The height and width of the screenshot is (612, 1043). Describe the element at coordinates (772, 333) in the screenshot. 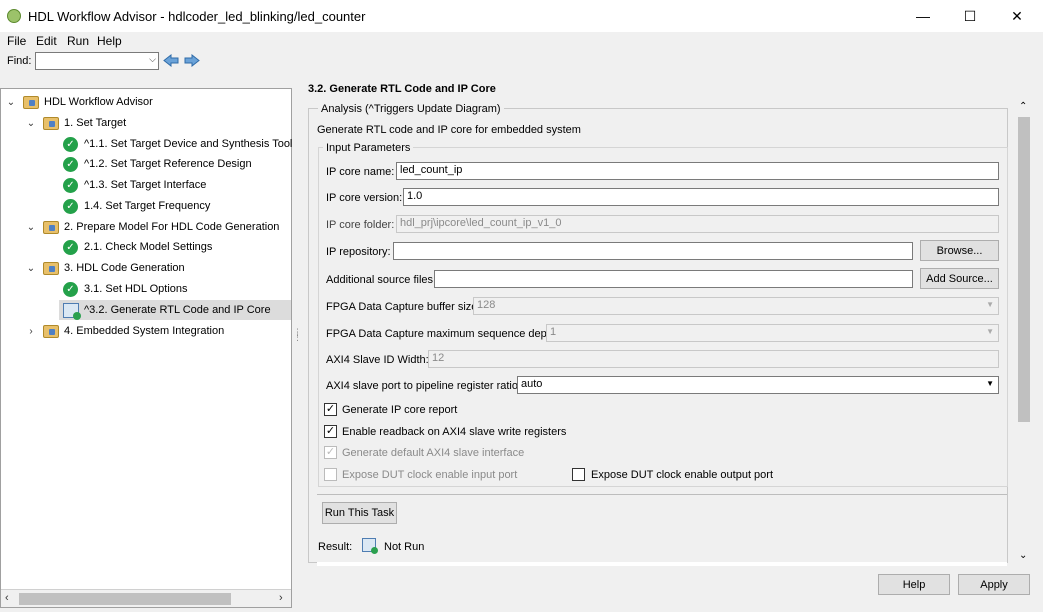

I see `fpga-max-seq-depth-select: 1 ▼` at that location.